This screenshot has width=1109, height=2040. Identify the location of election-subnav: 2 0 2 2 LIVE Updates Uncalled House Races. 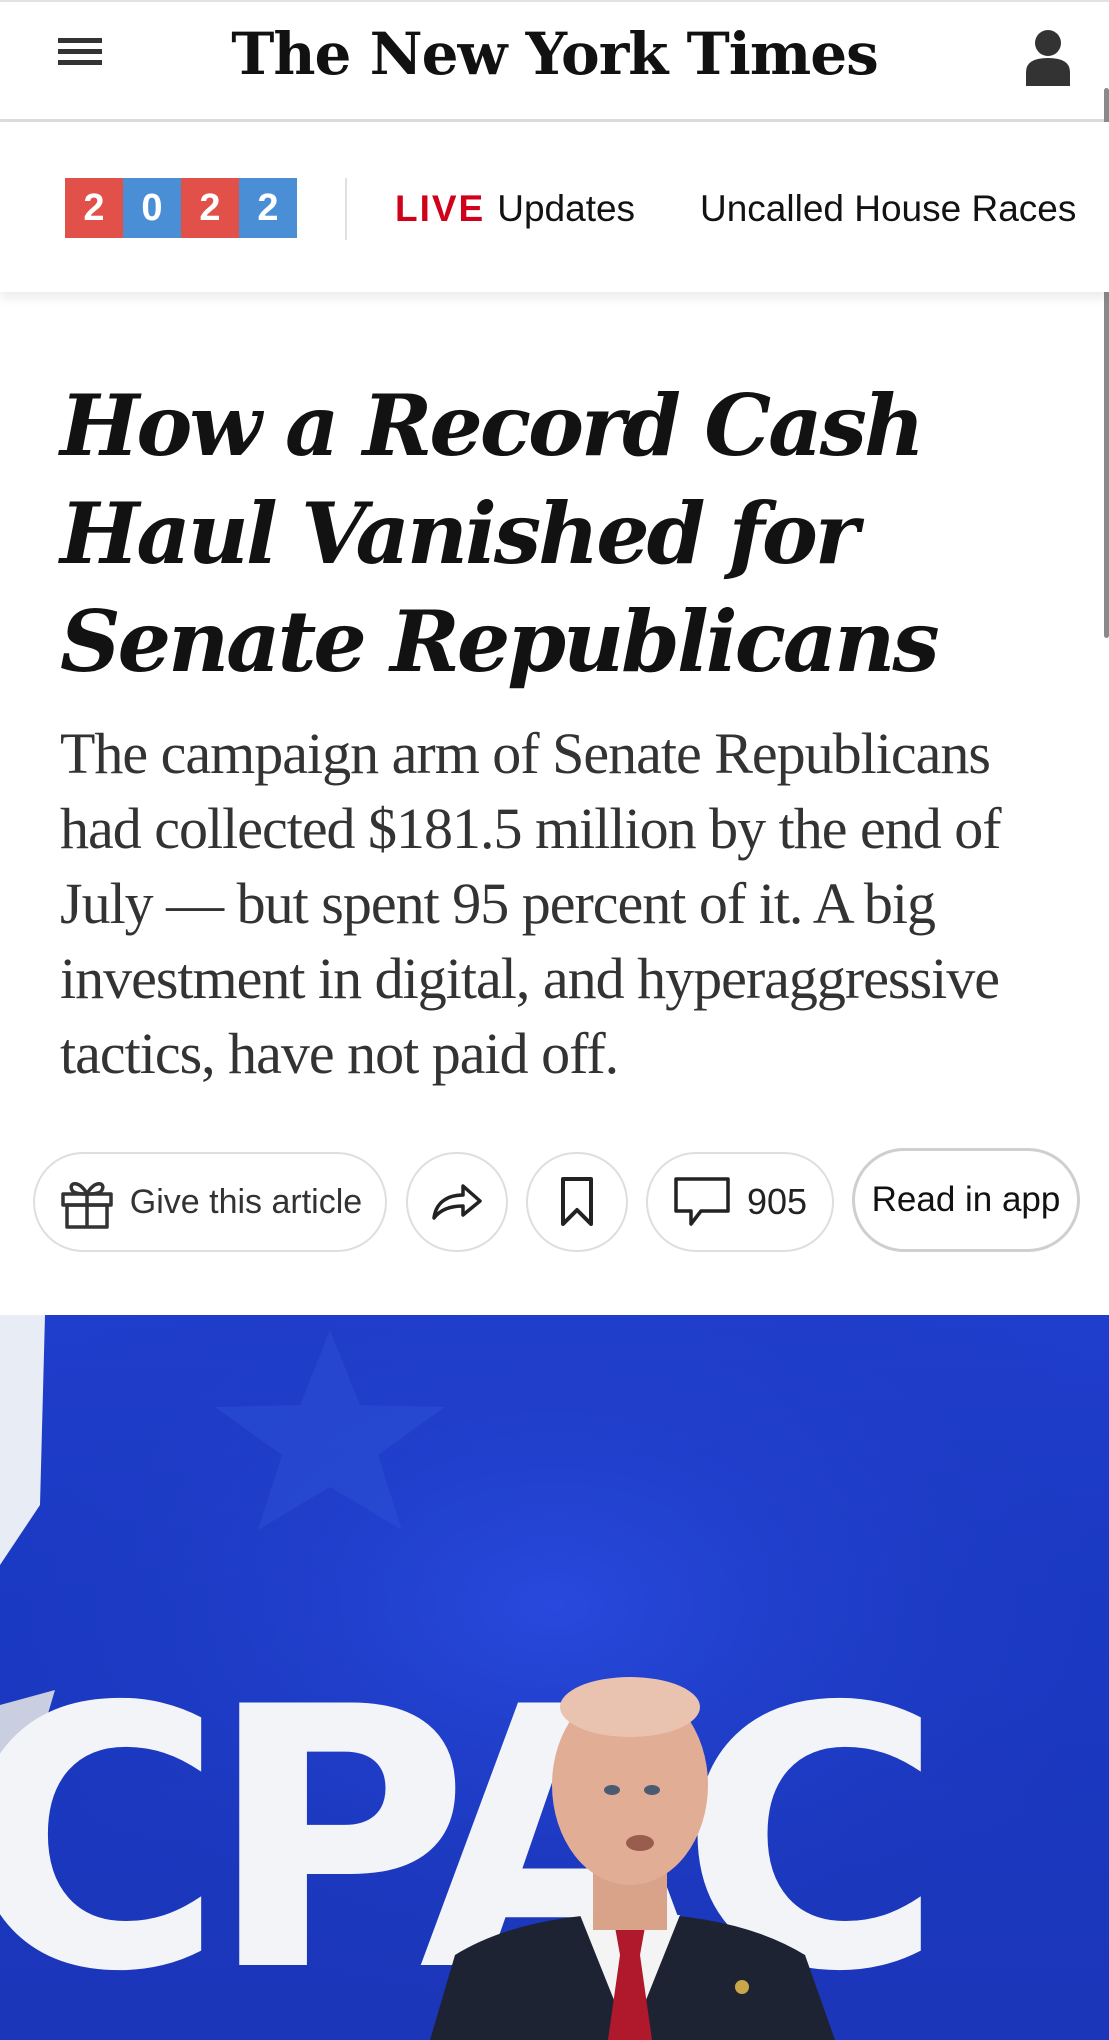
(554, 207).